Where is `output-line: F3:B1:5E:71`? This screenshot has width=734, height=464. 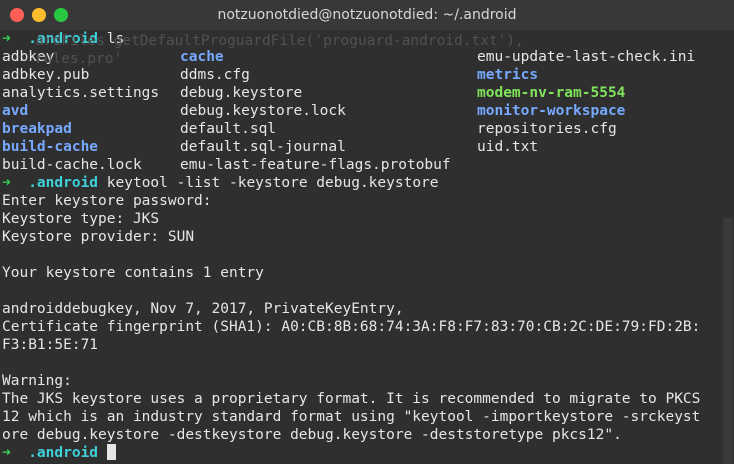
output-line: F3:B1:5E:71 is located at coordinates (50, 345).